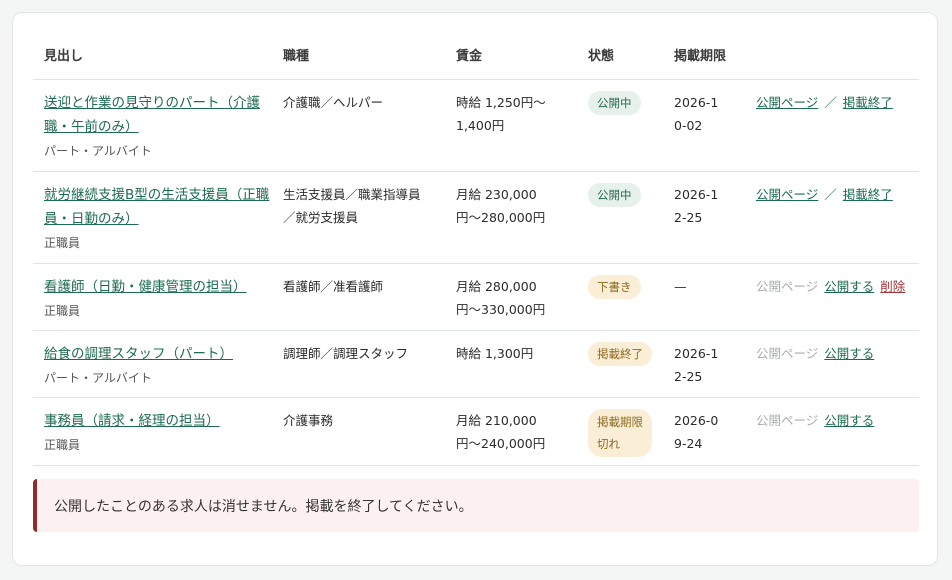 The image size is (952, 580). Describe the element at coordinates (620, 354) in the screenshot. I see `status-badge: 掲載終了` at that location.